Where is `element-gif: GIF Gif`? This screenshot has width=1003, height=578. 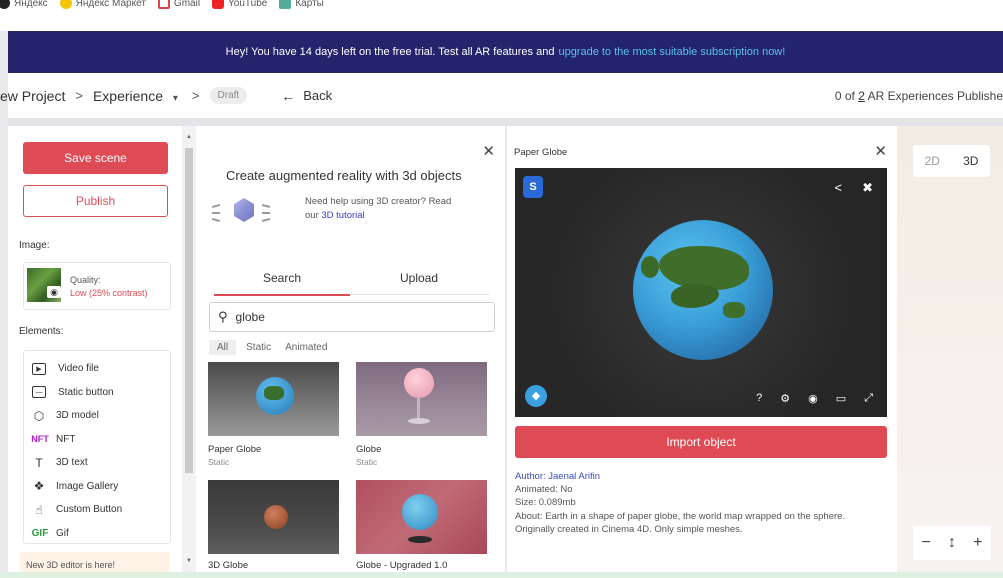
element-gif: GIF Gif is located at coordinates (97, 534).